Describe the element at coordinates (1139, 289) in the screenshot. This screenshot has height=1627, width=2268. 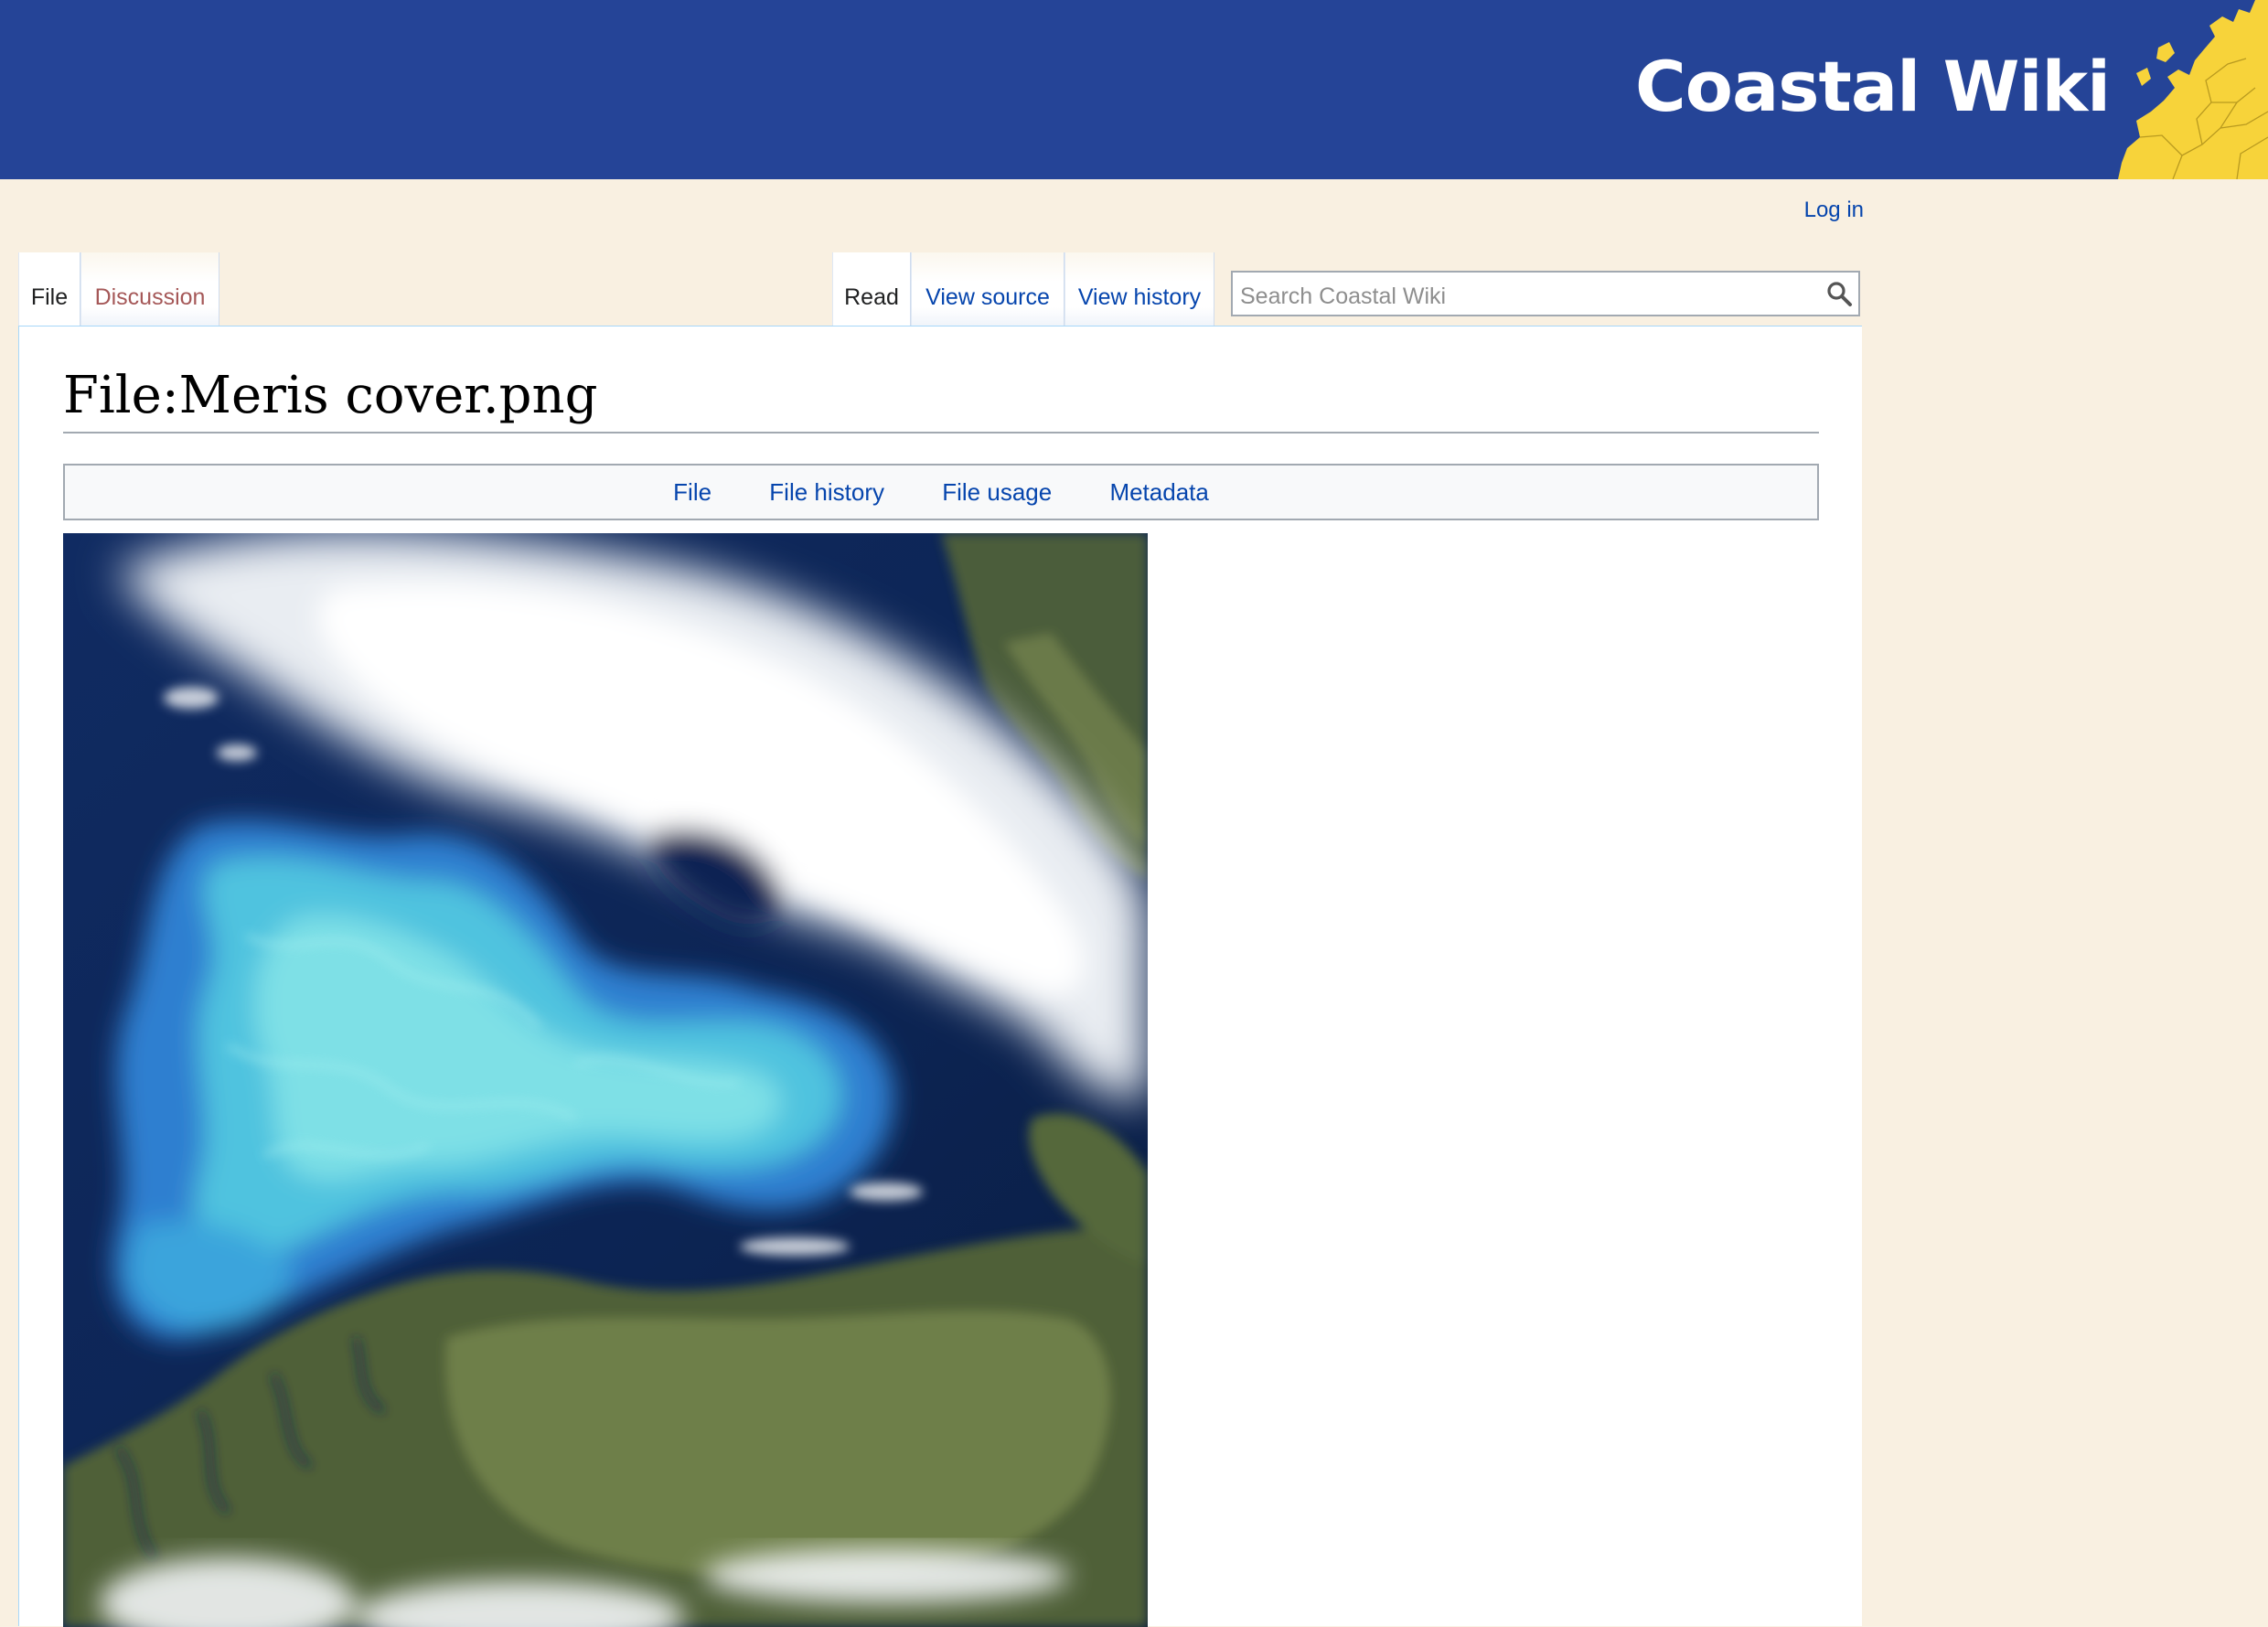
I see `tab-view-history: View history` at that location.